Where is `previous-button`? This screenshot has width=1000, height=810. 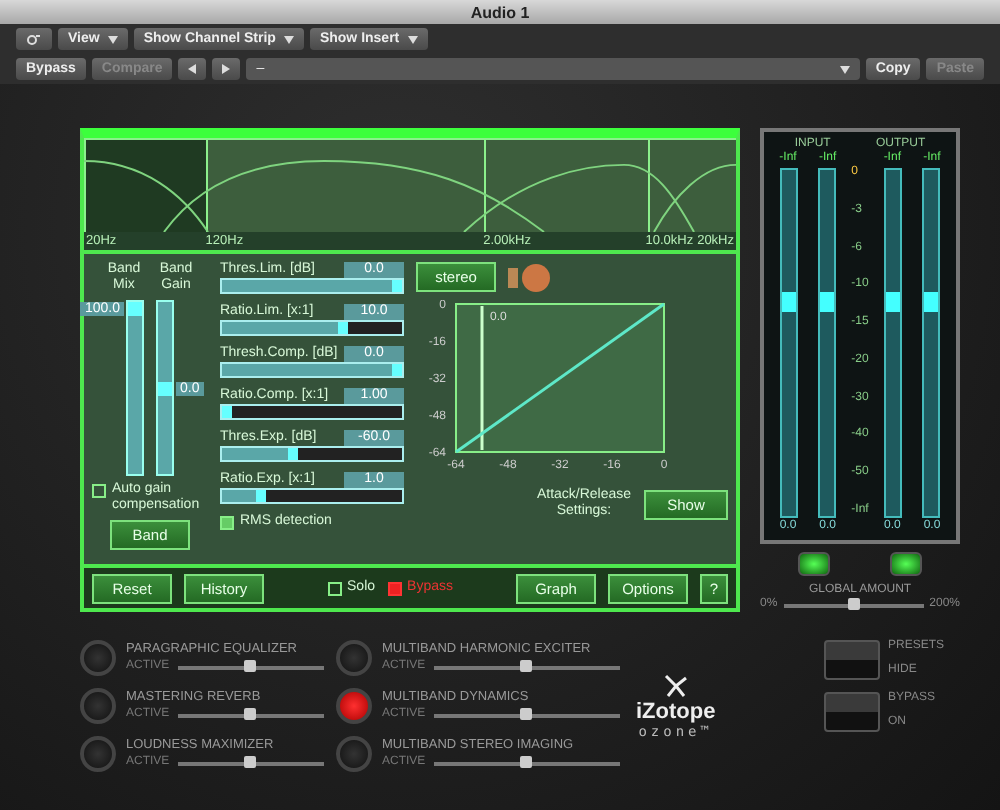 previous-button is located at coordinates (192, 69).